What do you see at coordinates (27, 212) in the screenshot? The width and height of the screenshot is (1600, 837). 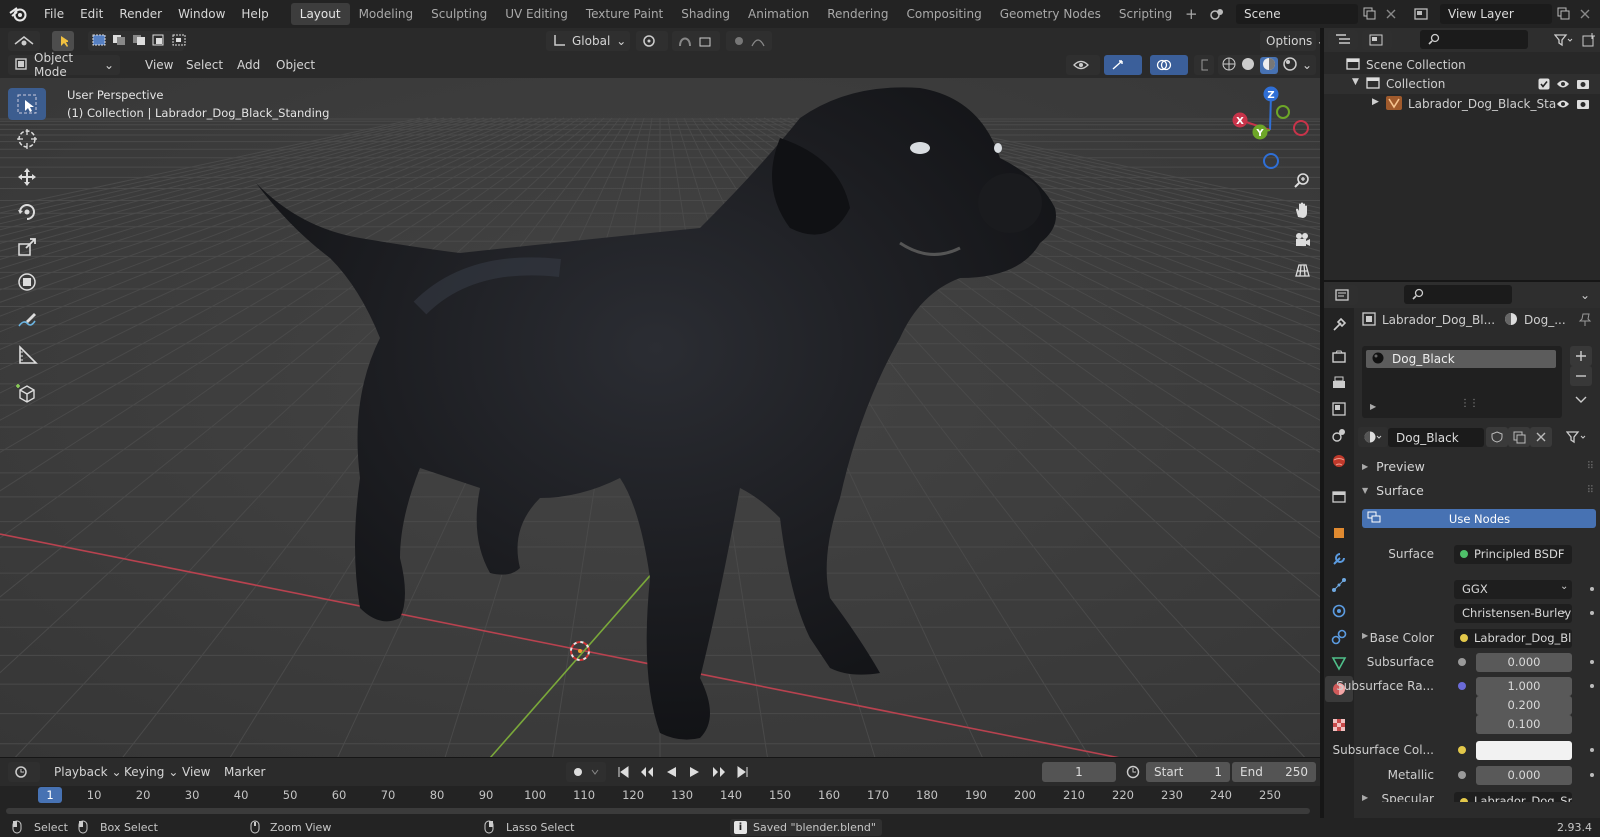 I see `rotate-tool-icon` at bounding box center [27, 212].